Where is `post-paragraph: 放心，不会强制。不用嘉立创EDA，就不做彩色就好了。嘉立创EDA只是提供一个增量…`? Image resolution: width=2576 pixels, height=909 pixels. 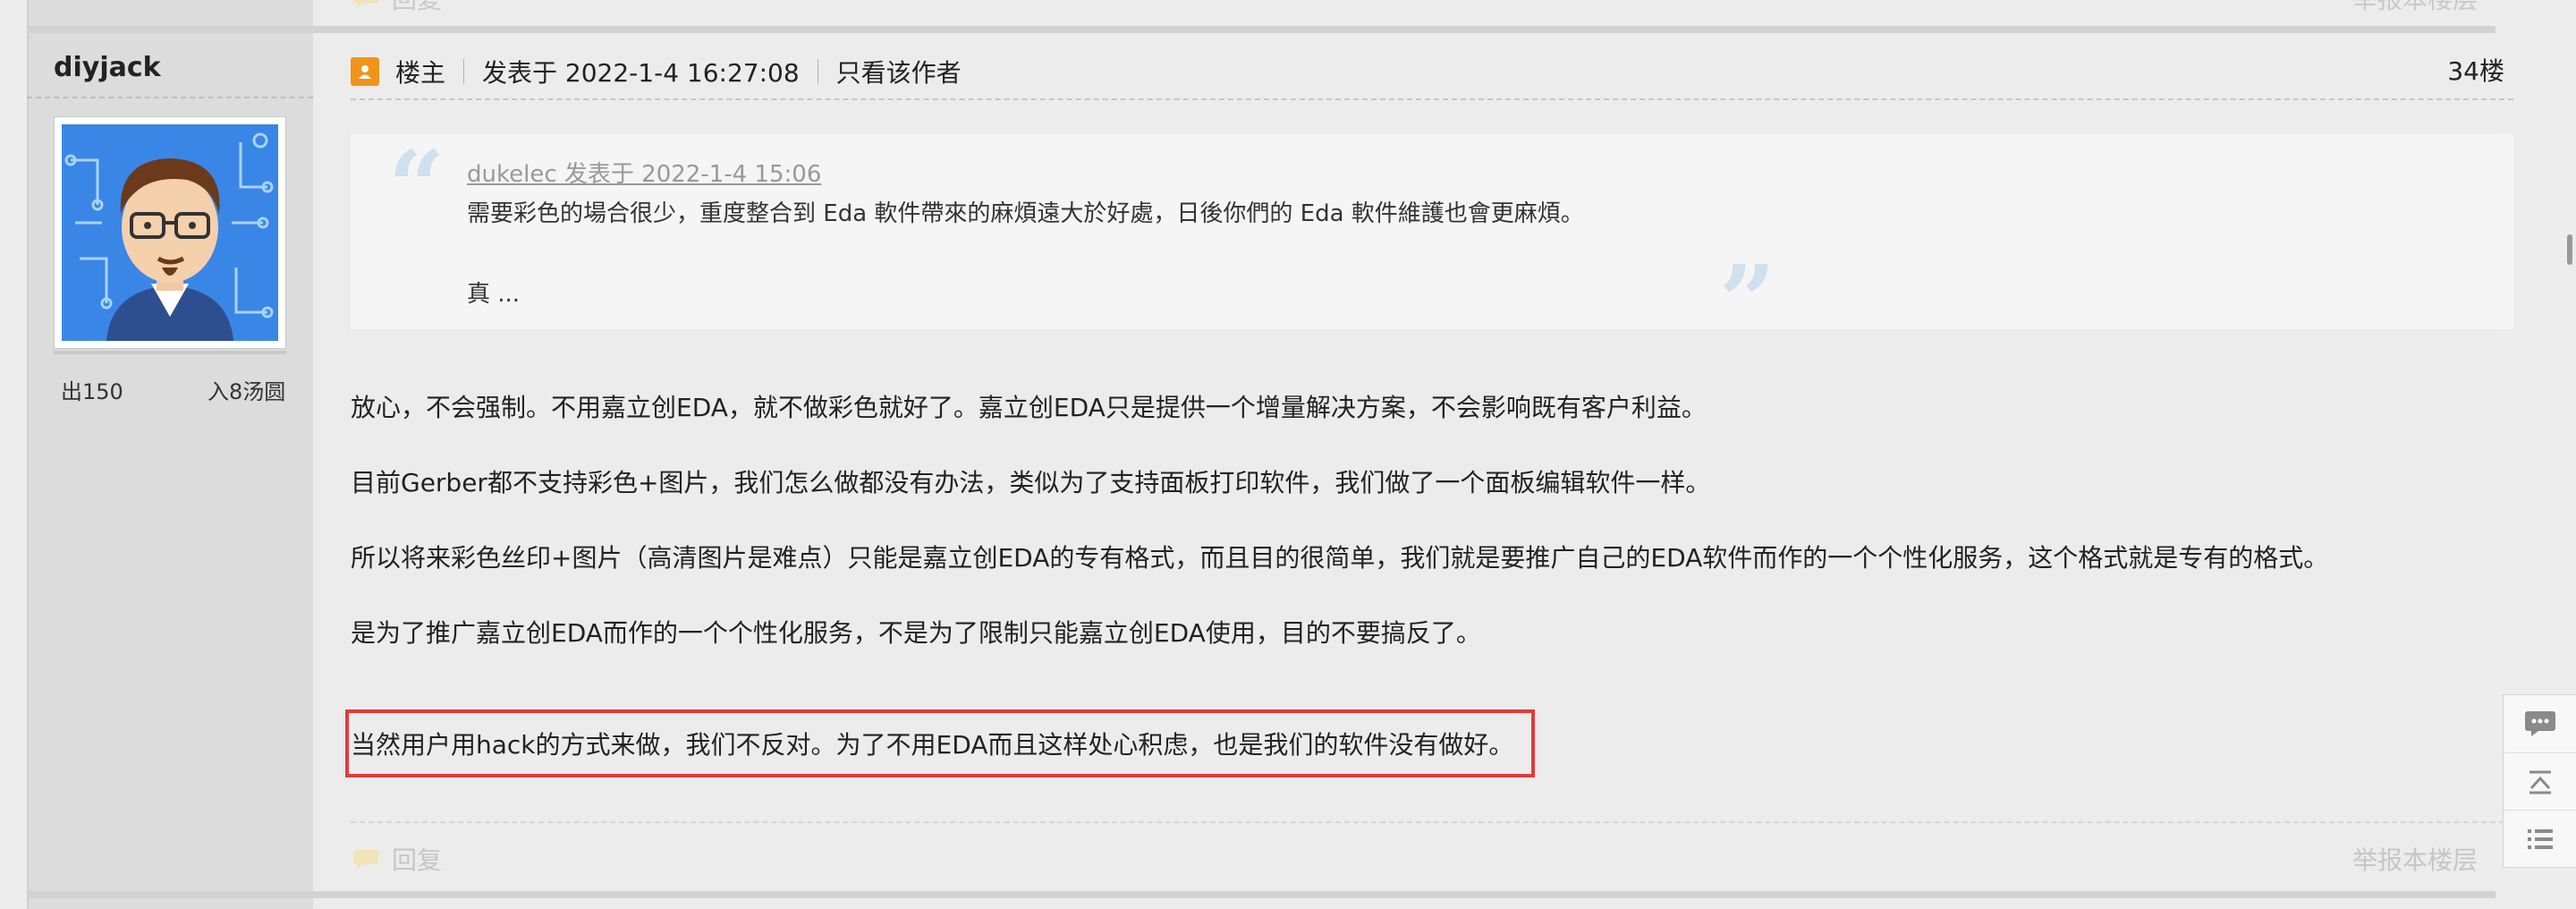 post-paragraph: 放心，不会强制。不用嘉立创EDA，就不做彩色就好了。嘉立创EDA只是提供一个增量… is located at coordinates (1029, 407).